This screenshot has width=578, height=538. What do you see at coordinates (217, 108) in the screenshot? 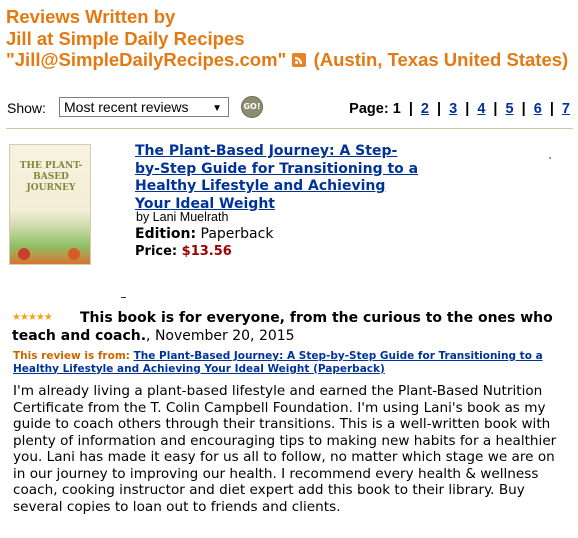
I see `chevron-down-icon: ▼` at bounding box center [217, 108].